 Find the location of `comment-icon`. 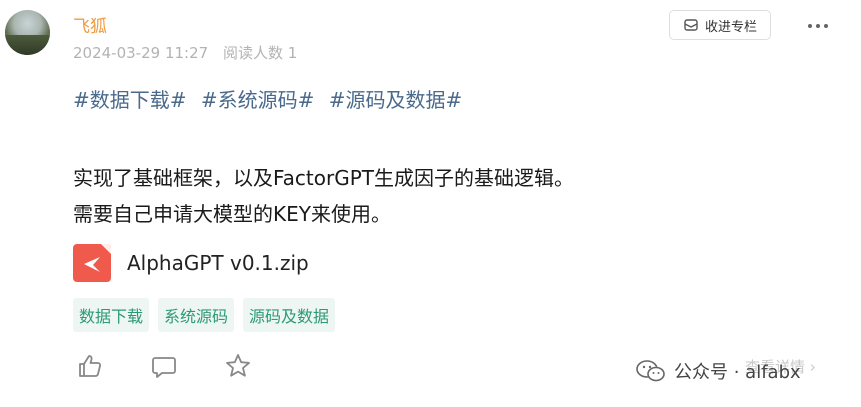

comment-icon is located at coordinates (164, 366).